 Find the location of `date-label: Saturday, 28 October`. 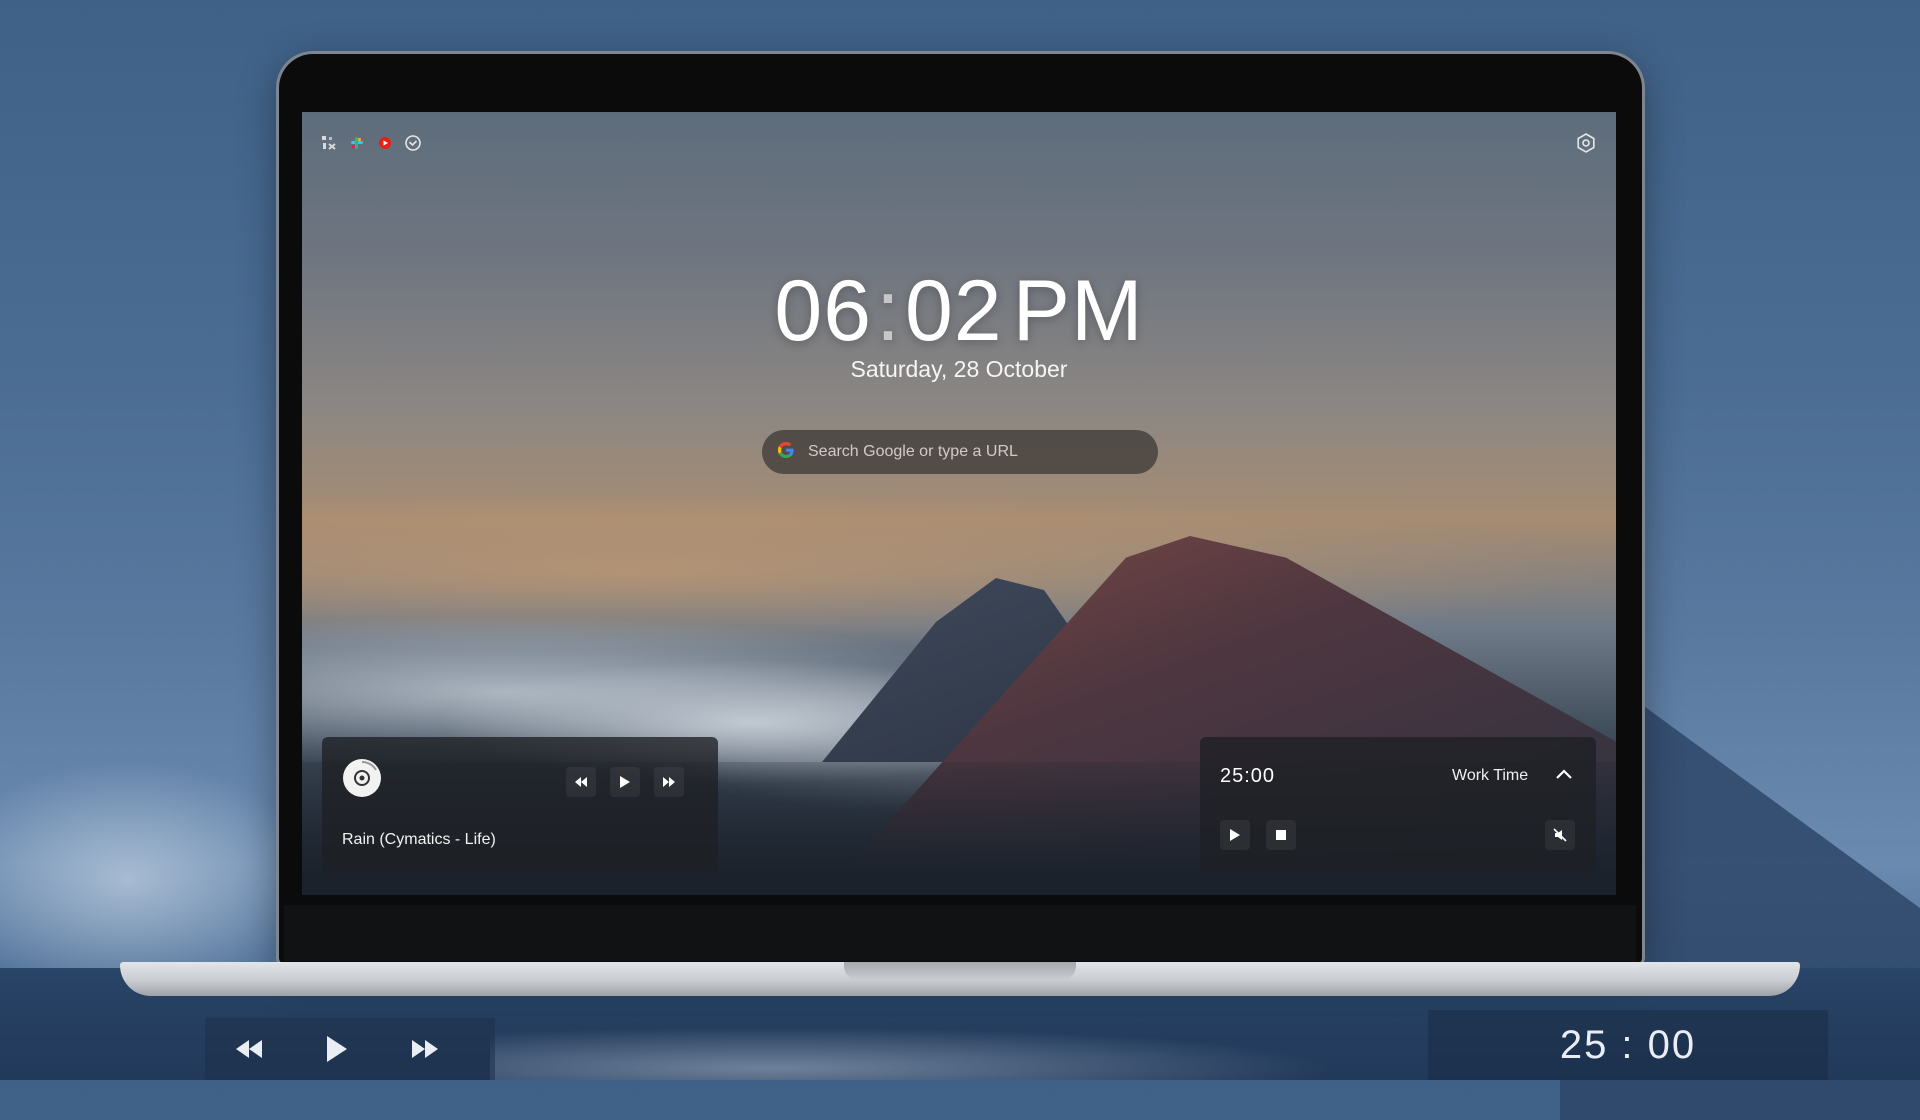

date-label: Saturday, 28 October is located at coordinates (959, 369).